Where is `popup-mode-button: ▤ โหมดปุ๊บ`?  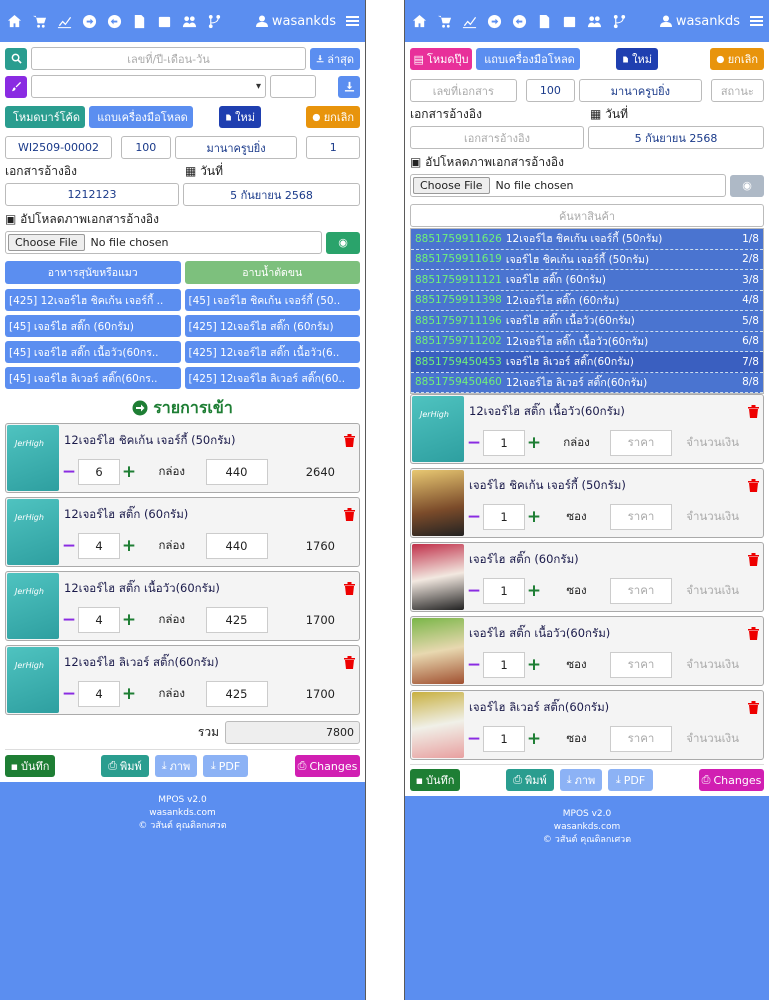
popup-mode-button: ▤ โหมดปุ๊บ is located at coordinates (441, 59).